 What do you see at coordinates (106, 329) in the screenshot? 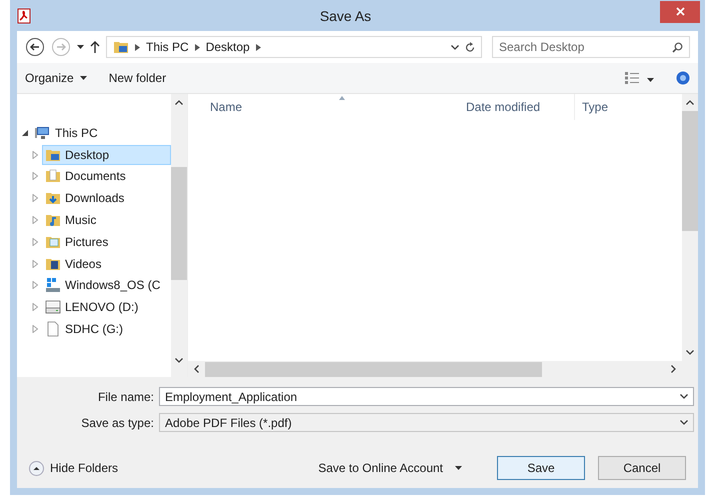
I see `tree-item: SDHC (G:)` at bounding box center [106, 329].